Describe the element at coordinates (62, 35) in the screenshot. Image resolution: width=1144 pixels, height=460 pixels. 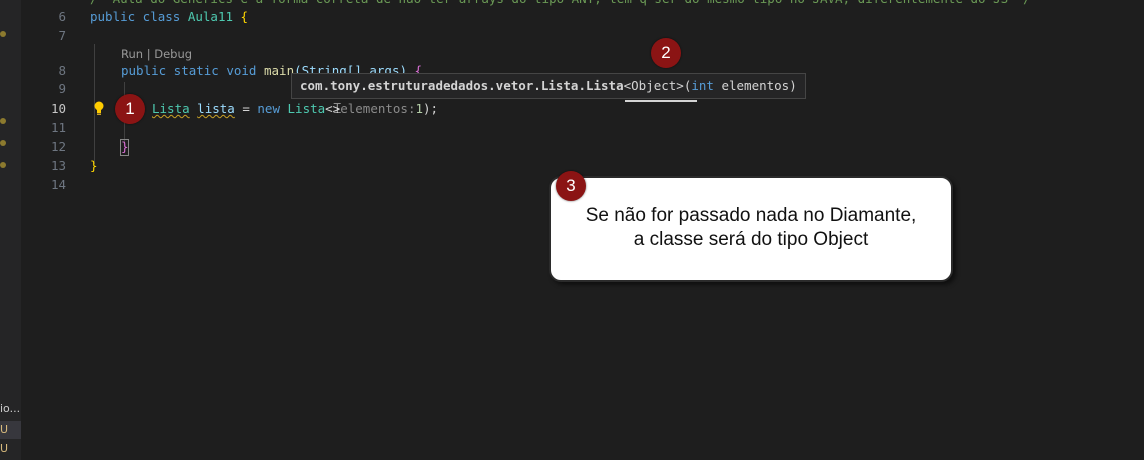
I see `line-number: 7` at that location.